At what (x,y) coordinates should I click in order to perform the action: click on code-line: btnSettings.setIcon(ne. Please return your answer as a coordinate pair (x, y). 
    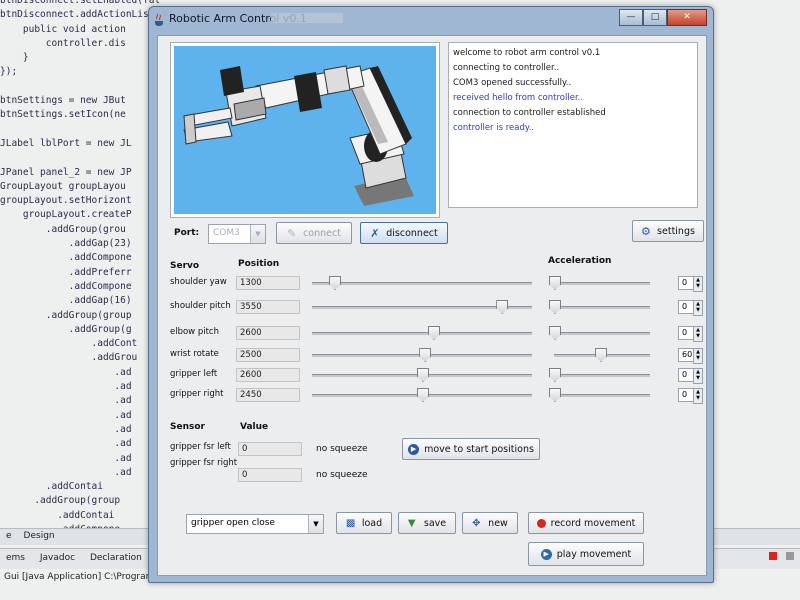
    Looking at the image, I should click on (80, 115).